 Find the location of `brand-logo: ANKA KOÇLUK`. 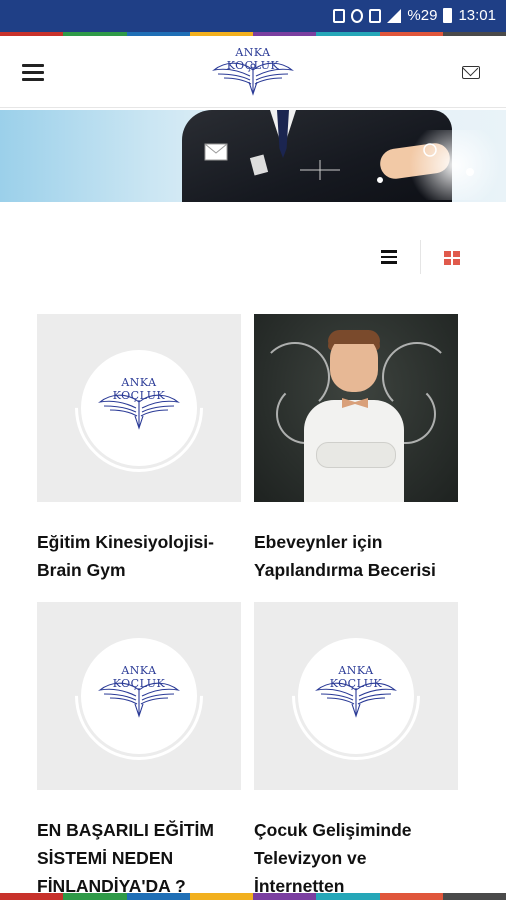

brand-logo: ANKA KOÇLUK is located at coordinates (253, 73).